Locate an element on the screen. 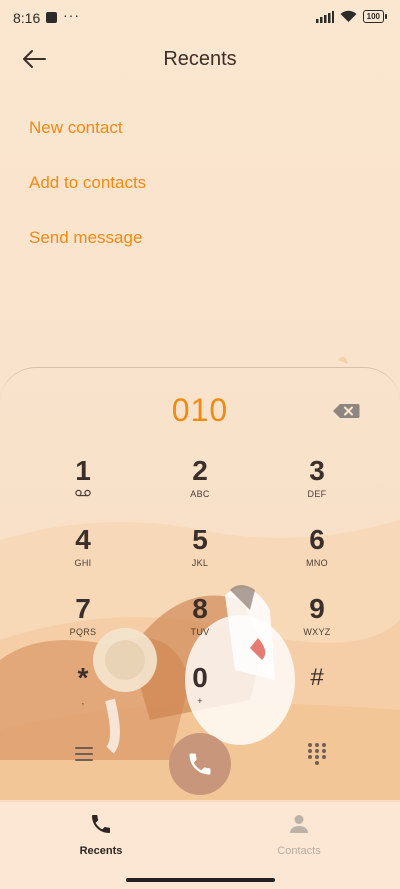 The image size is (400, 889). signal-icon is located at coordinates (324, 16).